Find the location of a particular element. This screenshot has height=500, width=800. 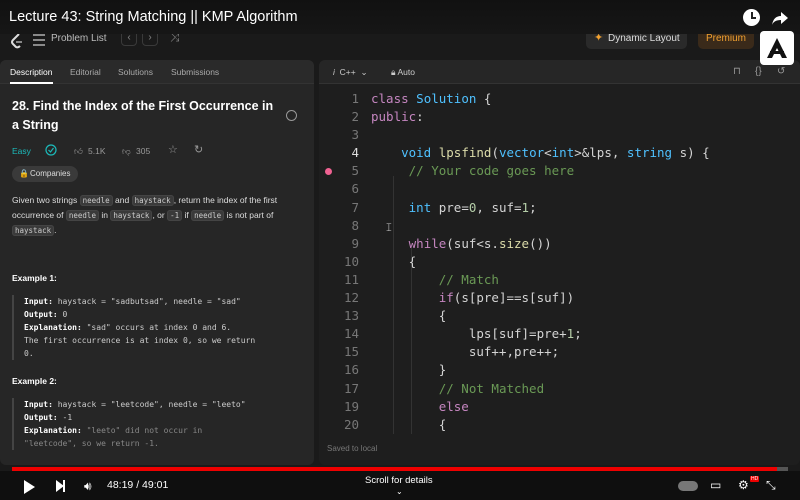

leetcode-logo-icon is located at coordinates (17, 41).